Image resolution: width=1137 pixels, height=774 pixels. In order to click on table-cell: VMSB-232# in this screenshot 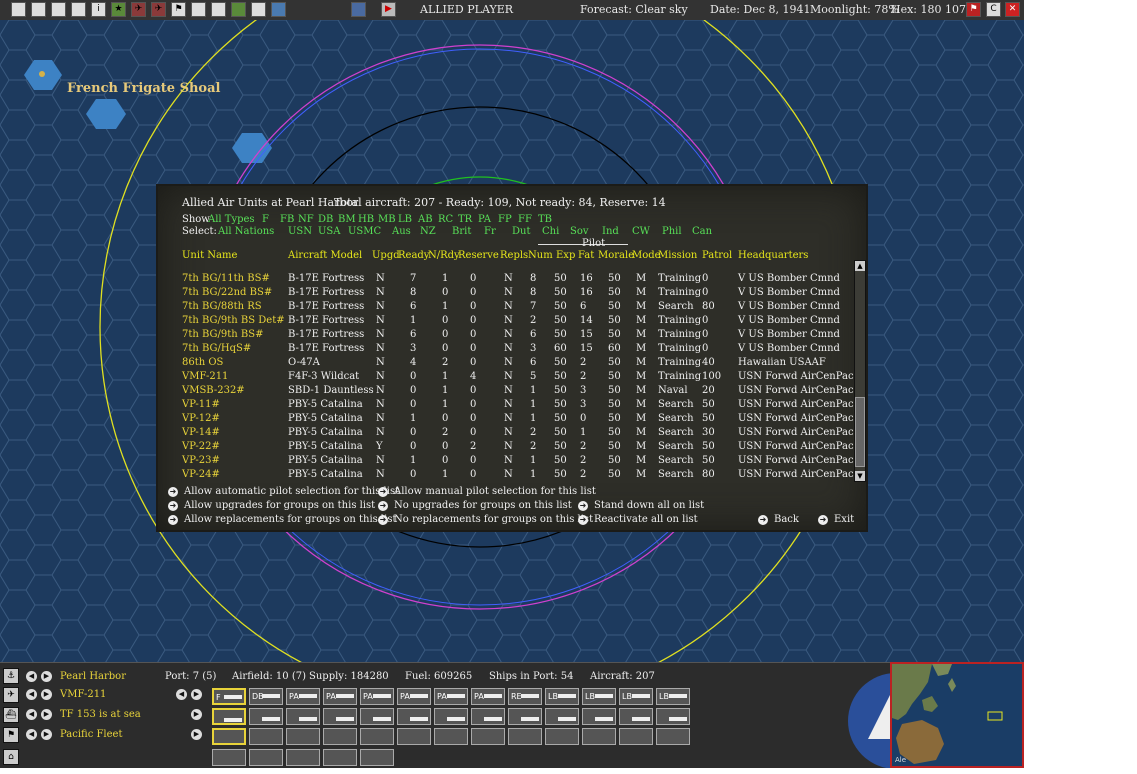, I will do `click(213, 390)`.